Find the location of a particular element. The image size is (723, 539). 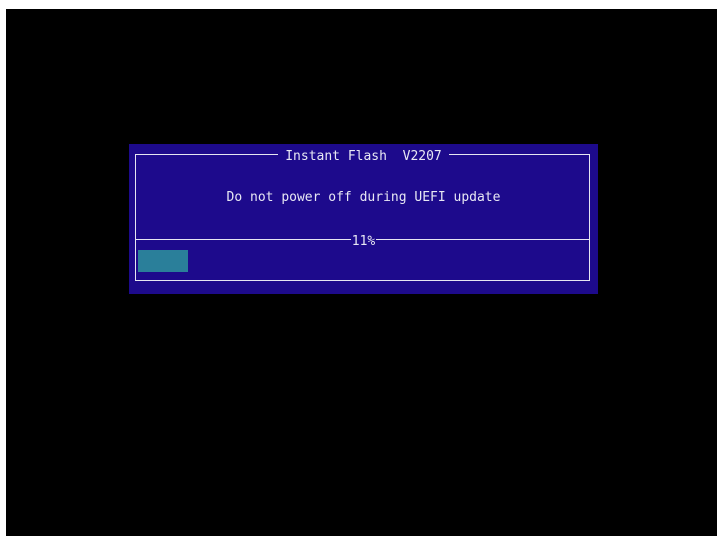

progress-bar-fill is located at coordinates (163, 261).